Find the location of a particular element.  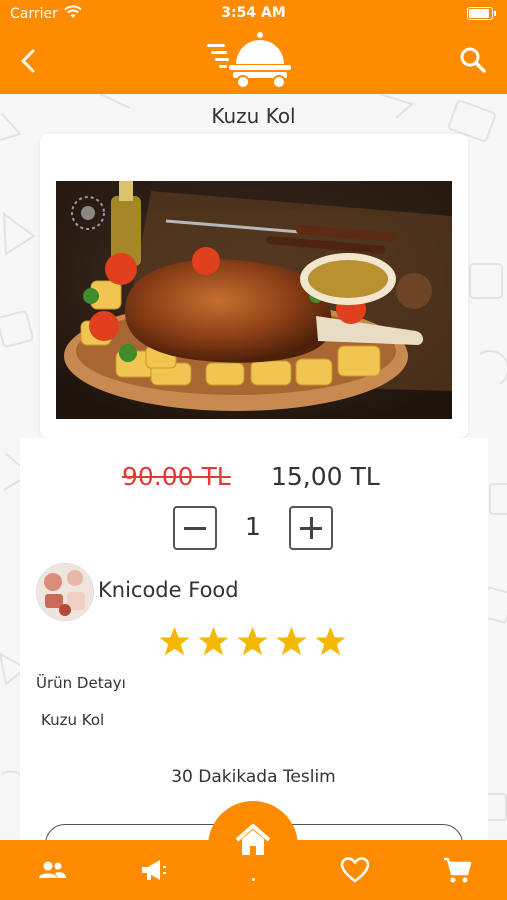

heart-icon is located at coordinates (355, 870).